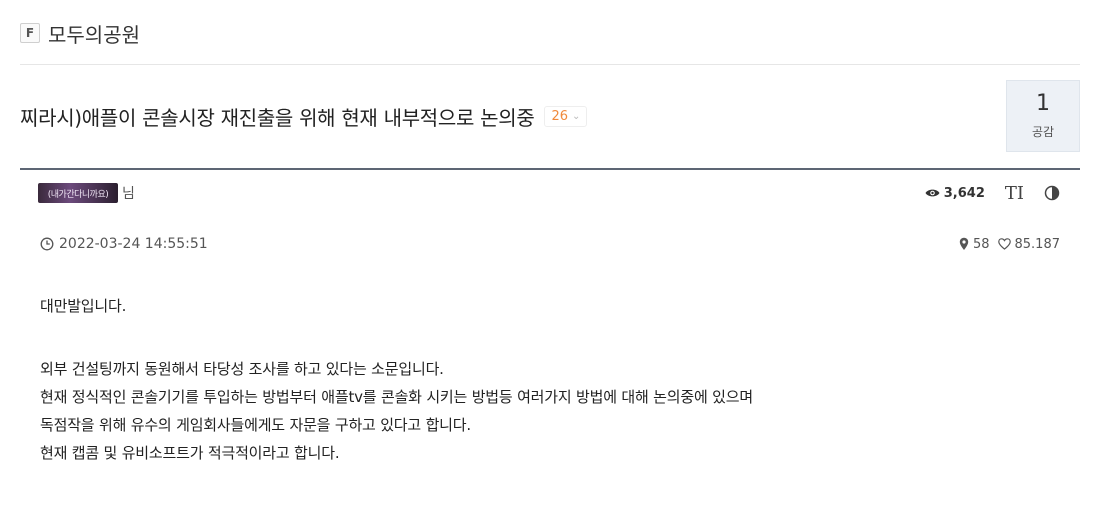  What do you see at coordinates (550, 64) in the screenshot?
I see `divider` at bounding box center [550, 64].